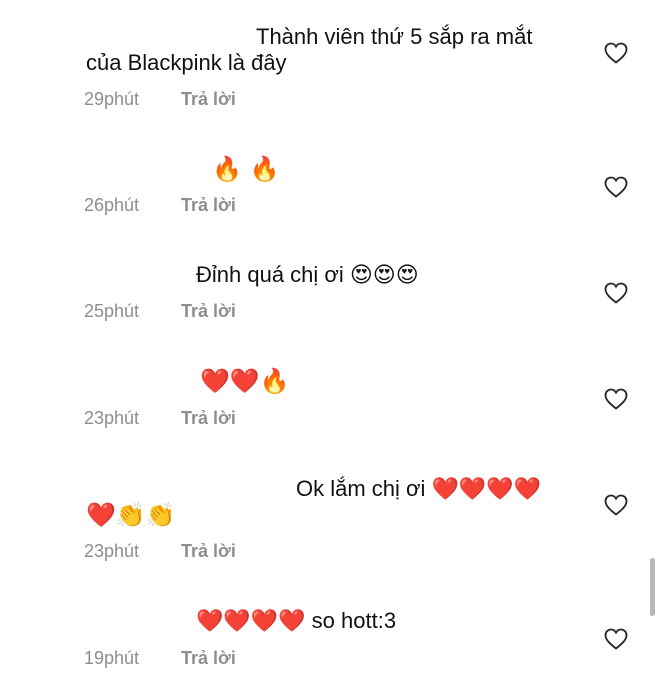 The image size is (660, 680). I want to click on comment-time: 19phút, so click(112, 658).